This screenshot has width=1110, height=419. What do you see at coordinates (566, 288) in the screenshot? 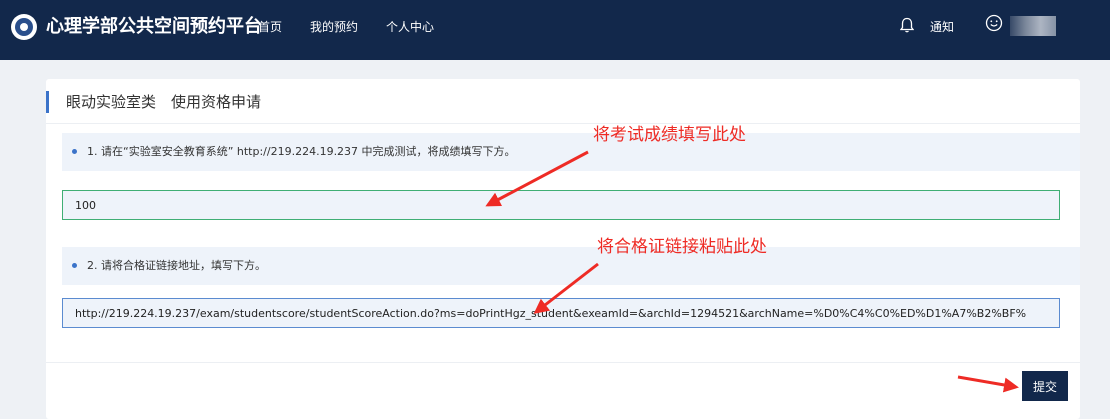
I see `link-arrow` at bounding box center [566, 288].